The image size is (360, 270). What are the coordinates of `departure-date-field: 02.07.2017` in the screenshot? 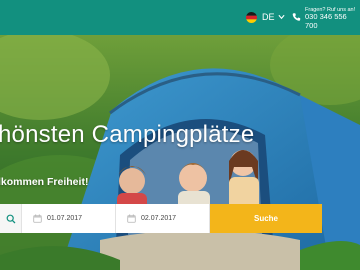 It's located at (163, 218).